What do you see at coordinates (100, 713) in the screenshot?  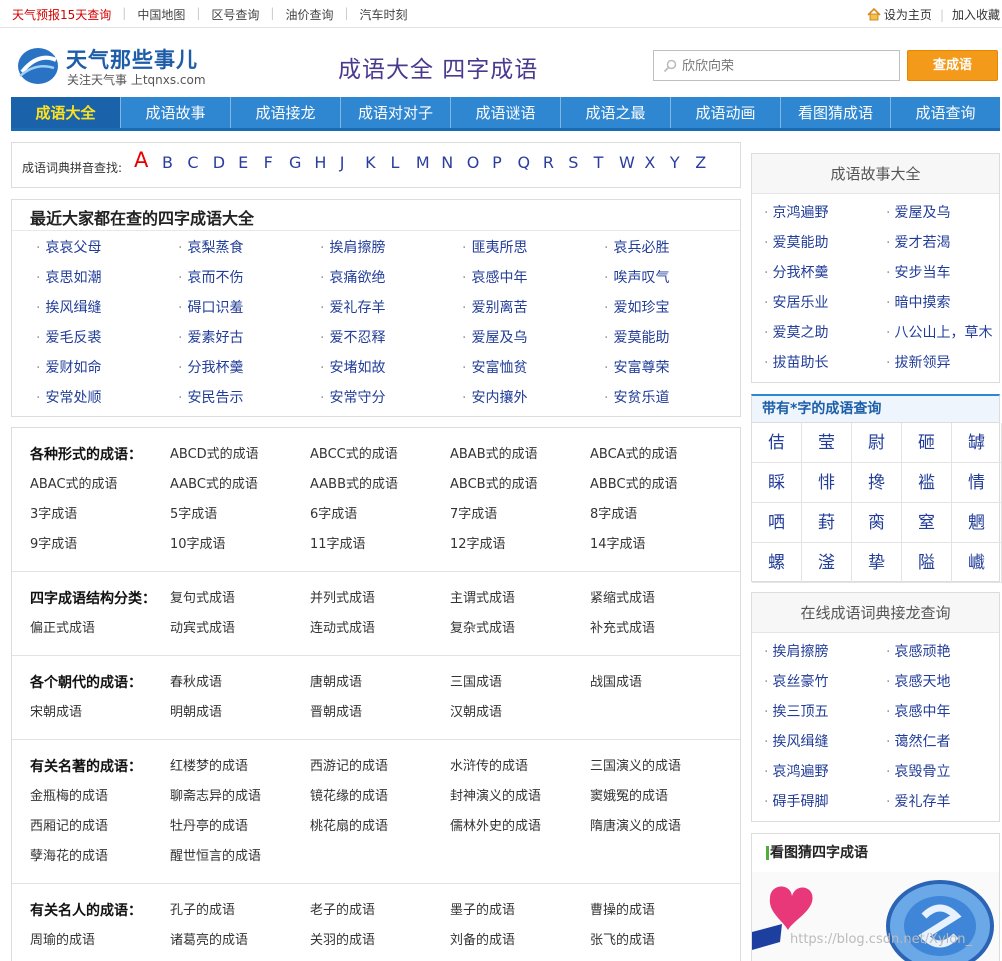 I see `category-link: 宋朝成语` at bounding box center [100, 713].